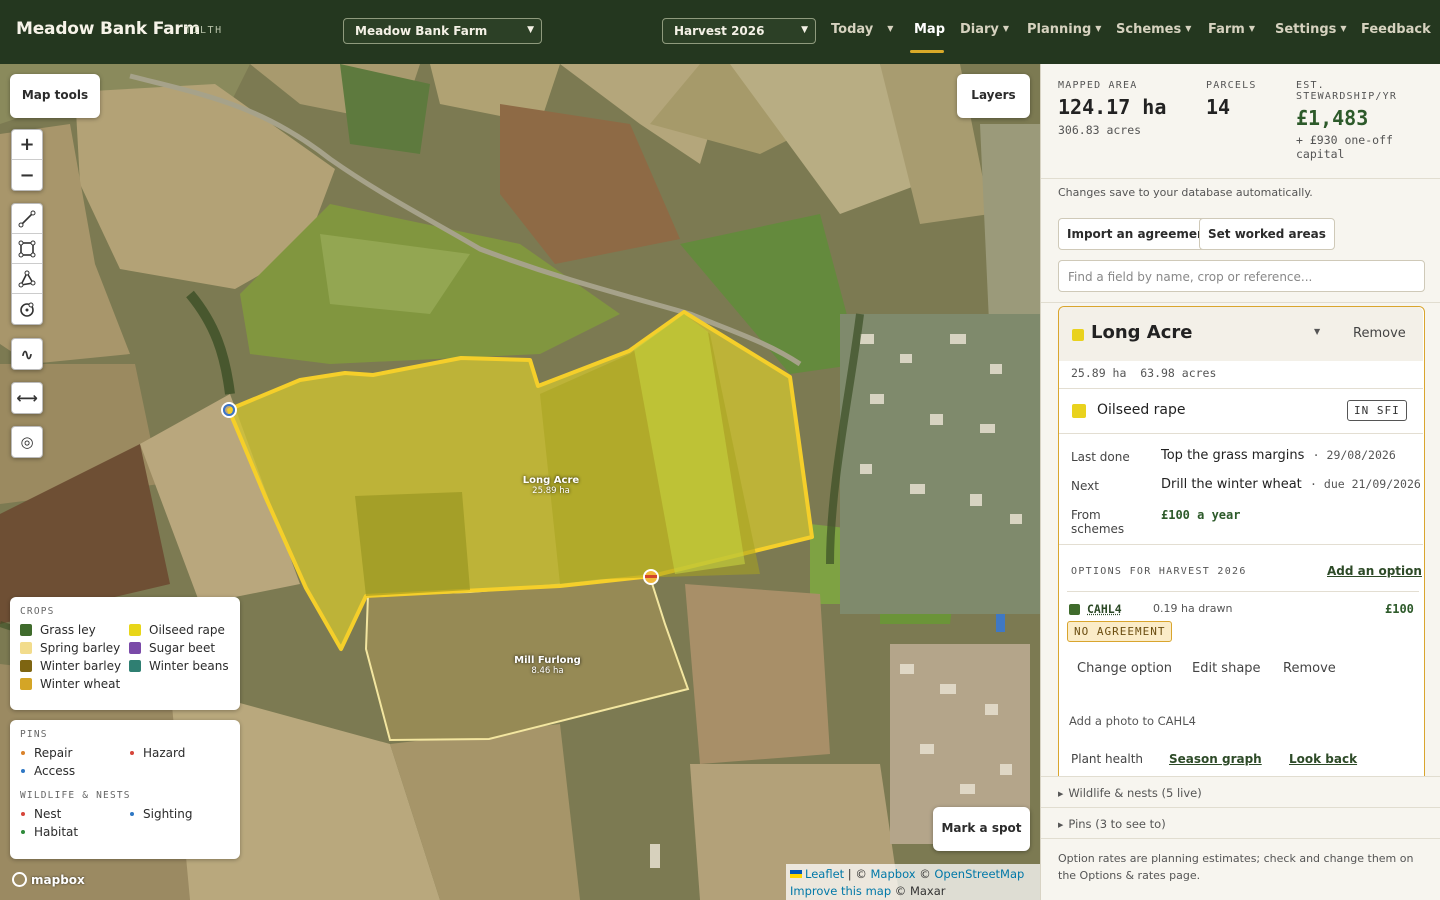 This screenshot has height=900, width=1440. I want to click on nav-feedback: Feedback, so click(1396, 29).